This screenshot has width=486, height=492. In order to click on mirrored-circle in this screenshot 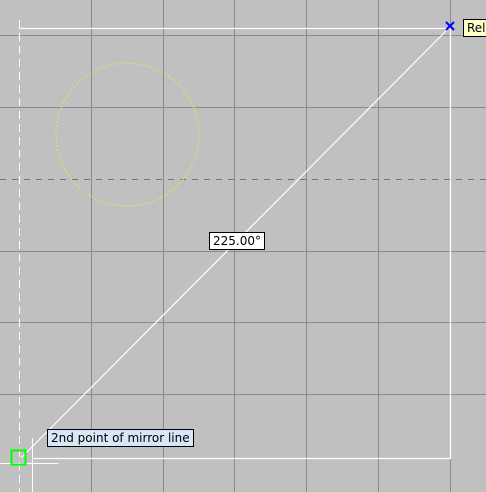, I will do `click(127, 134)`.